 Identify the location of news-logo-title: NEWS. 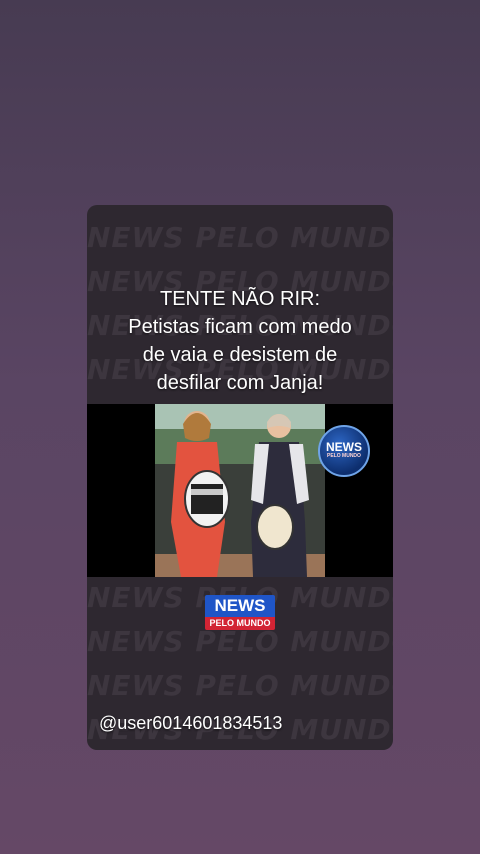
(240, 606).